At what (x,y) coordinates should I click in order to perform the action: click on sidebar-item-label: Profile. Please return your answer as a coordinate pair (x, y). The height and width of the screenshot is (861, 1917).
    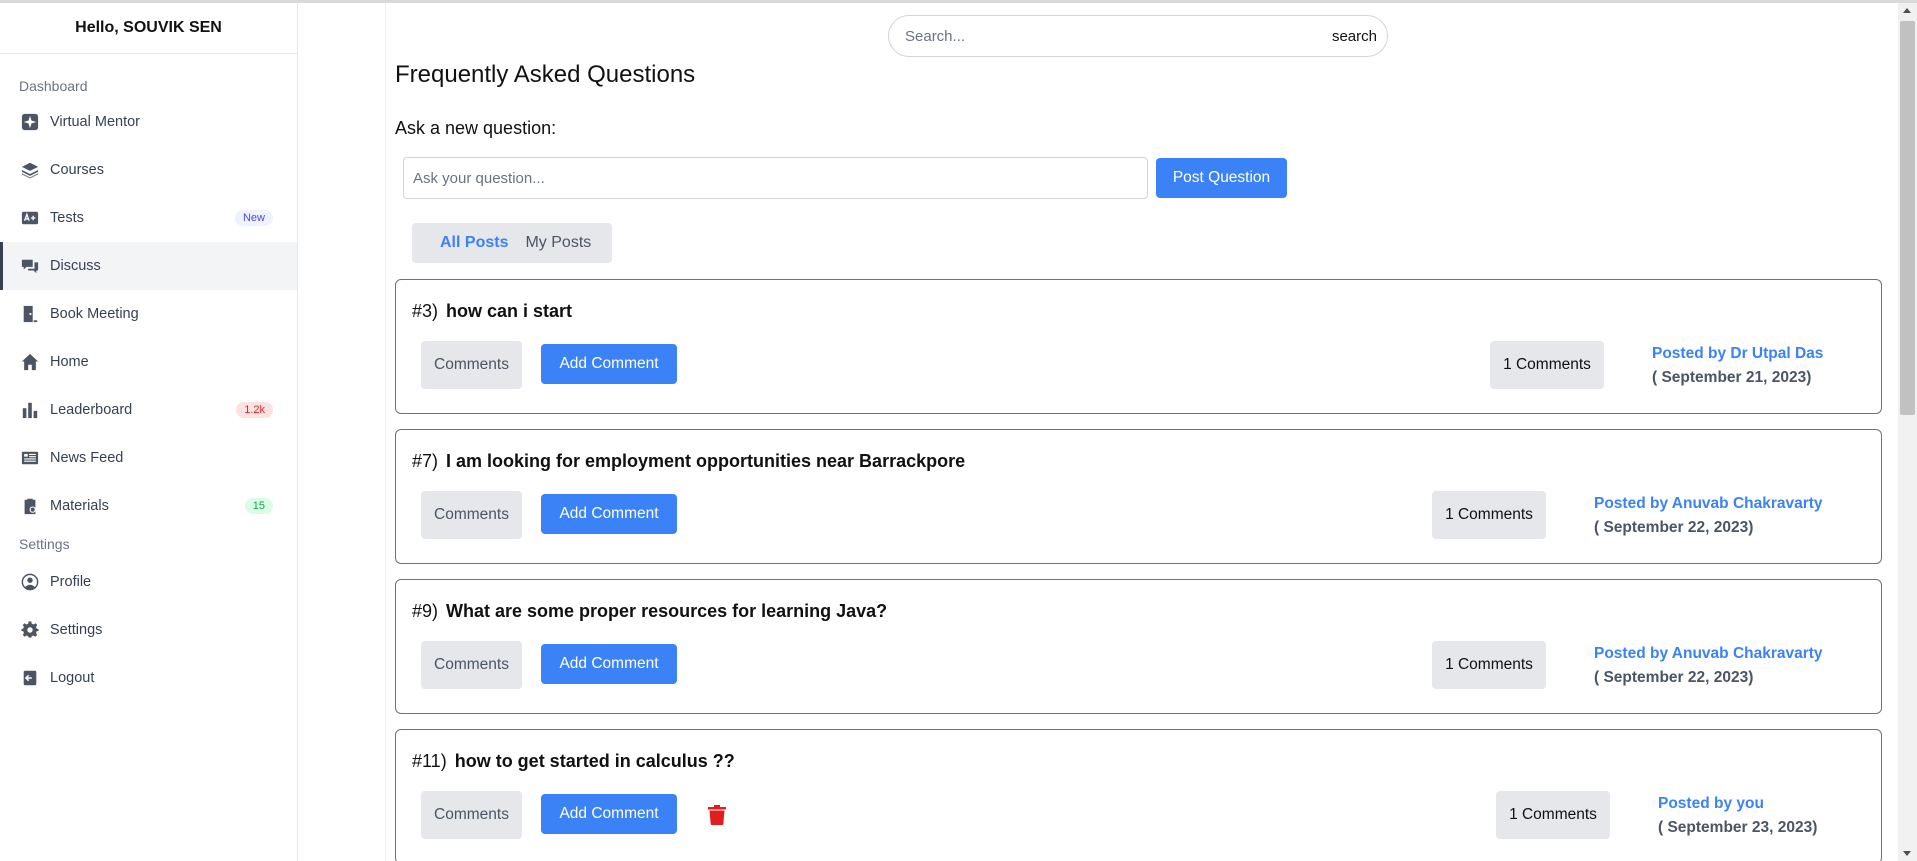
    Looking at the image, I should click on (71, 582).